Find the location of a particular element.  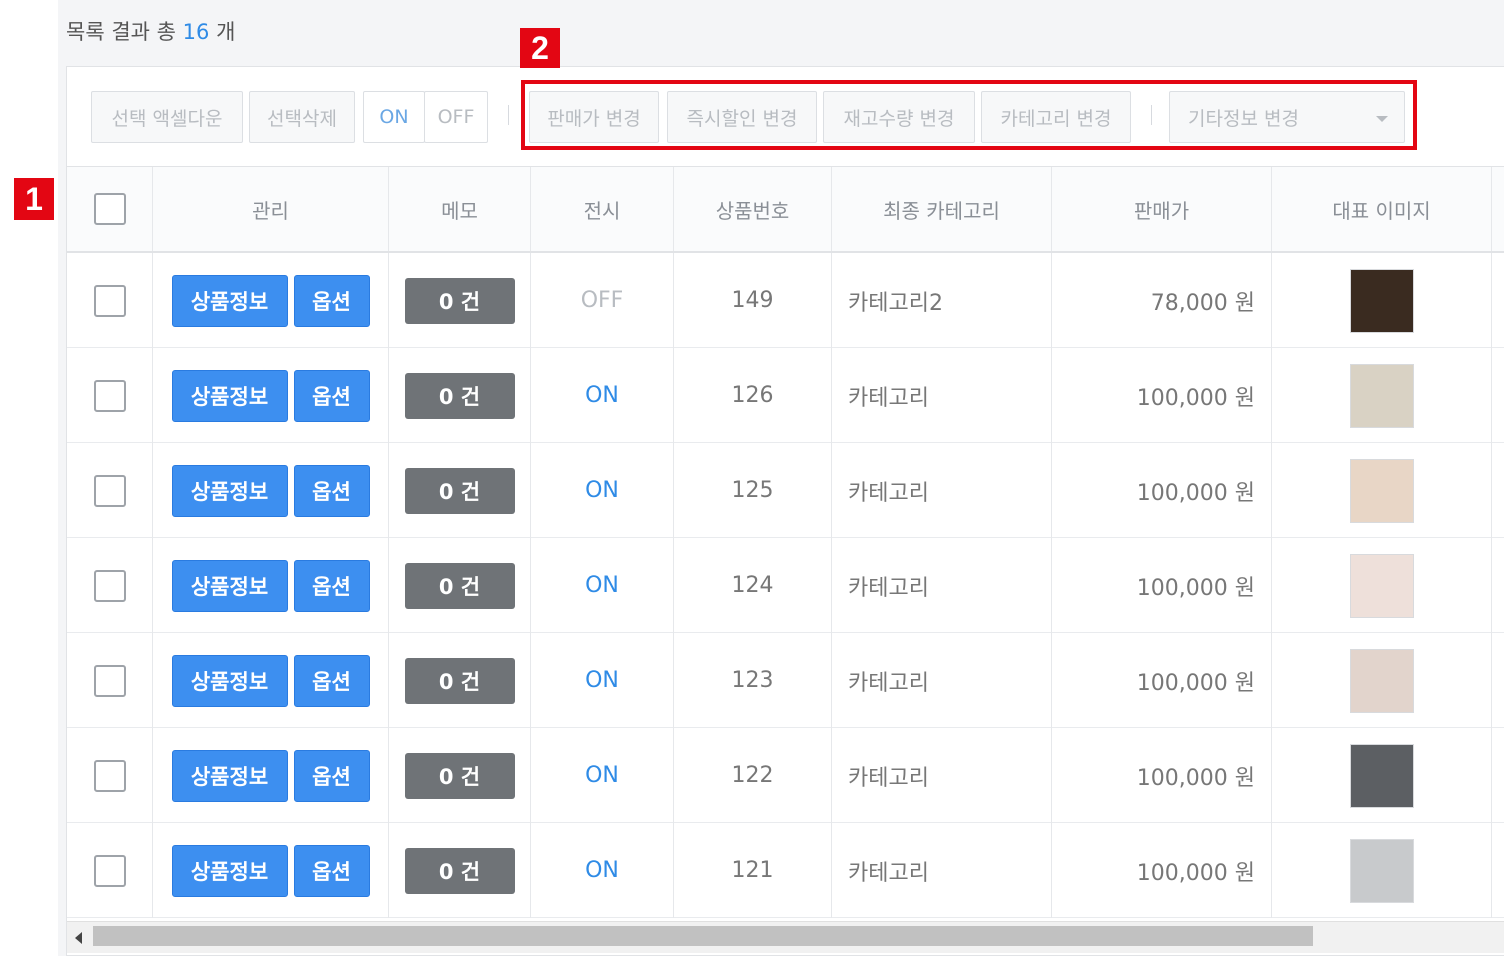

select-all-cell is located at coordinates (110, 209).